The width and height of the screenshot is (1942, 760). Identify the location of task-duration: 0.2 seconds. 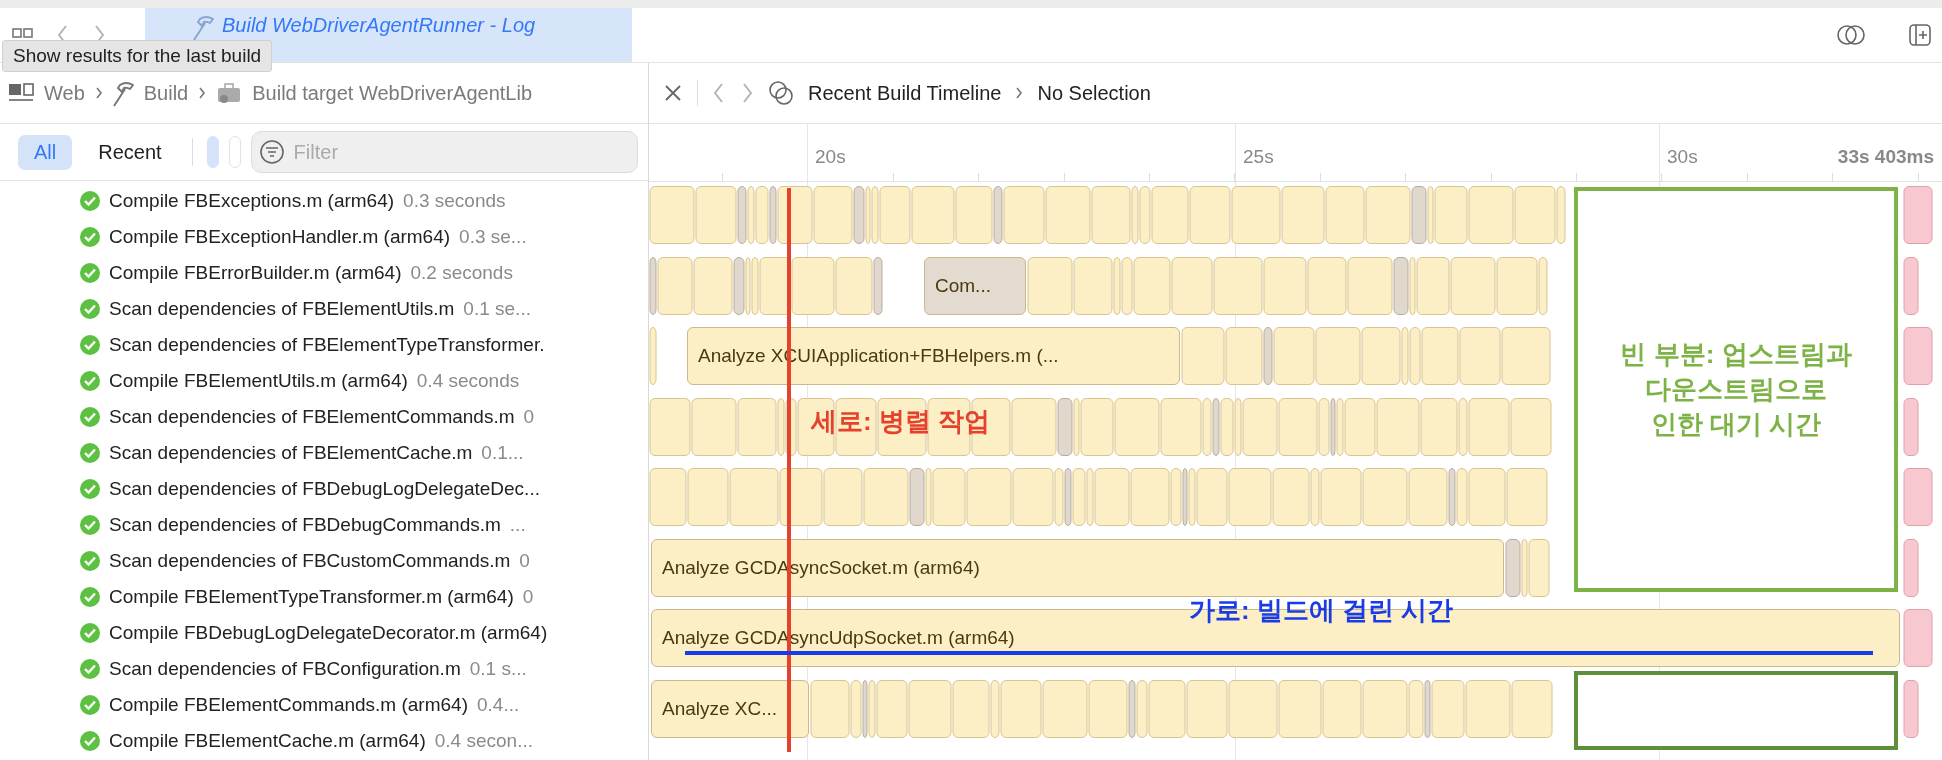
(461, 273).